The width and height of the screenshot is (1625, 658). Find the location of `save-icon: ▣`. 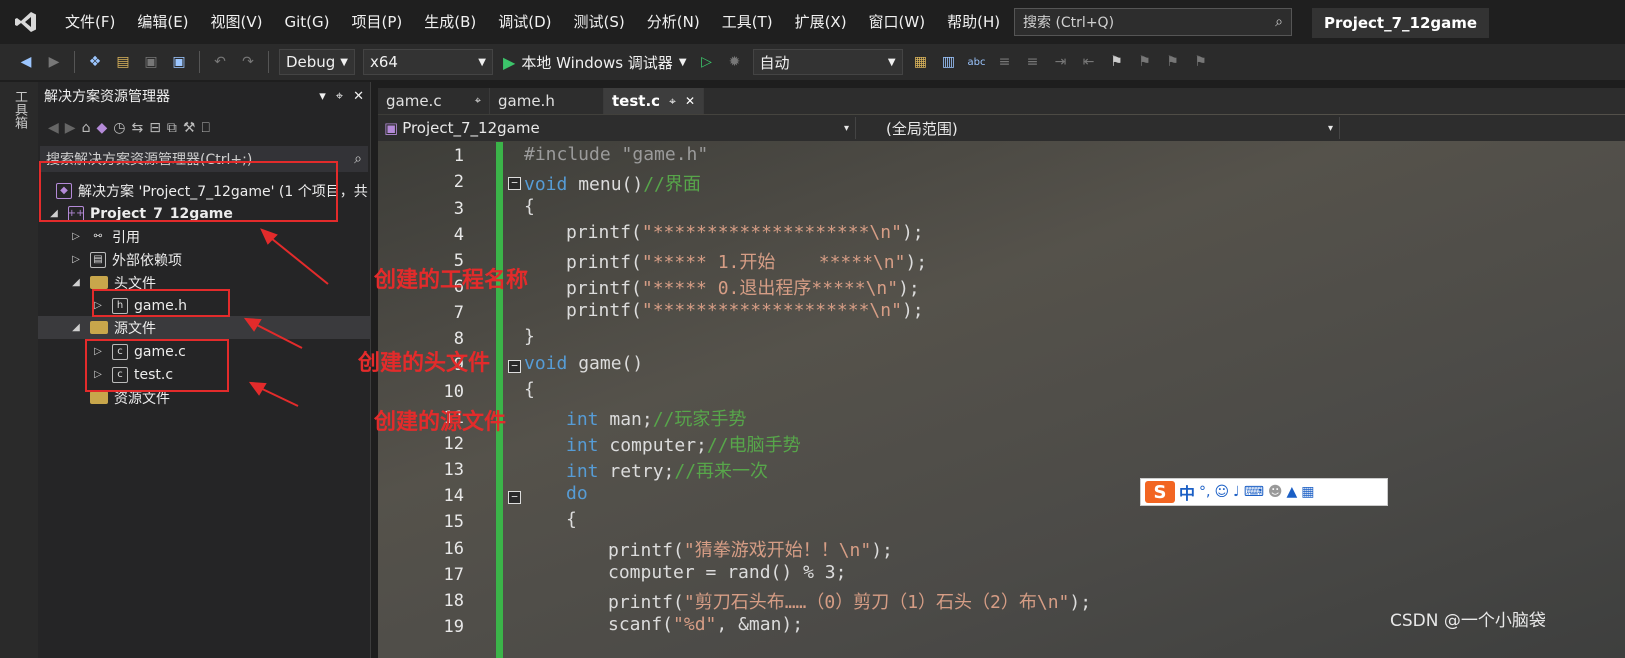

save-icon: ▣ is located at coordinates (151, 62).